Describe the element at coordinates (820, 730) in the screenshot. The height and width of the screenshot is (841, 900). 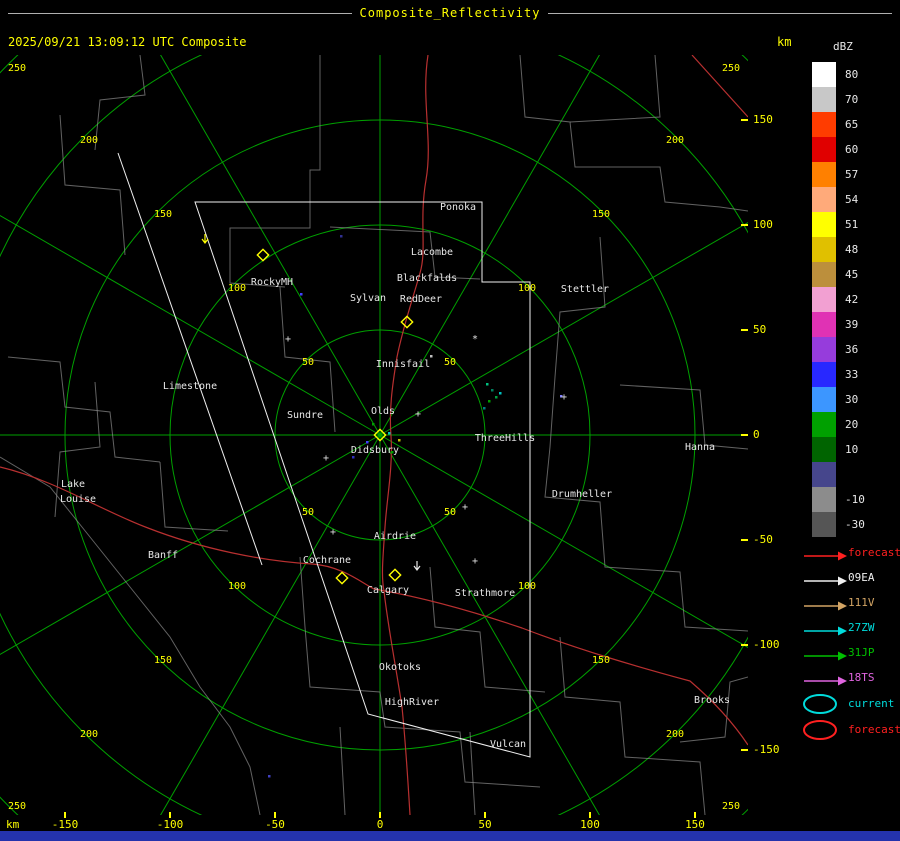
I see `legend-ellipse-shape` at that location.